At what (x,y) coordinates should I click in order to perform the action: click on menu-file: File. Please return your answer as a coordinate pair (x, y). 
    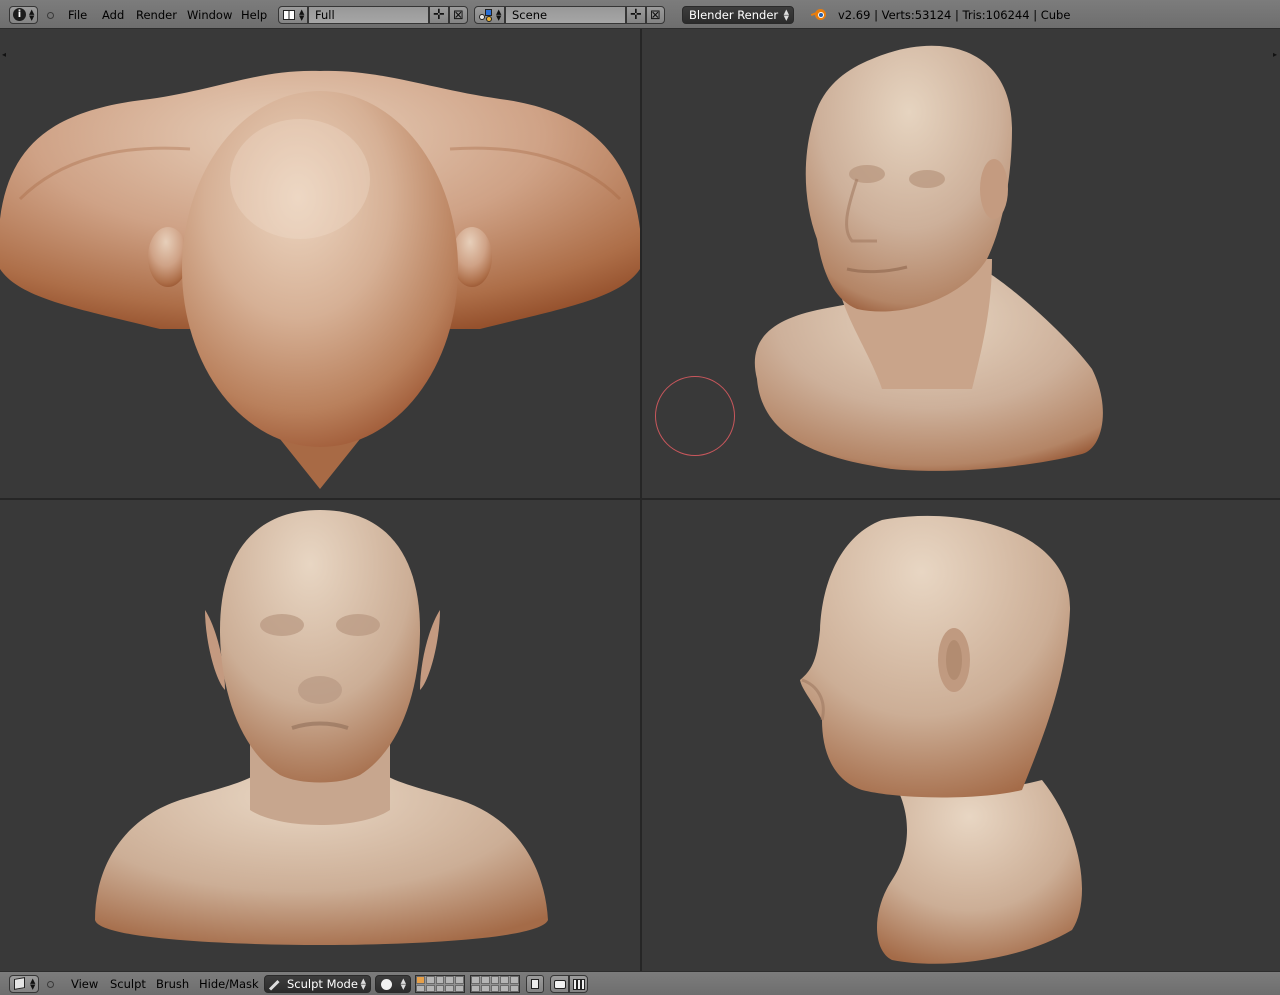
    Looking at the image, I should click on (77, 15).